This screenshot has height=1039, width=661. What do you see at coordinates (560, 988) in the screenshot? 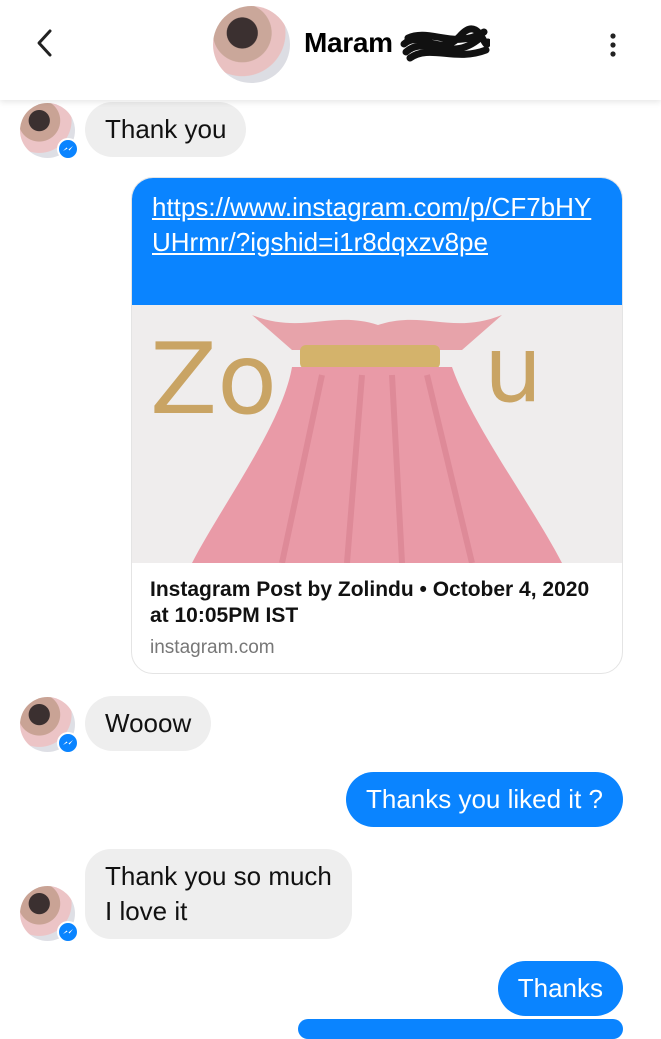
I see `outgoing-message: Thanks` at bounding box center [560, 988].